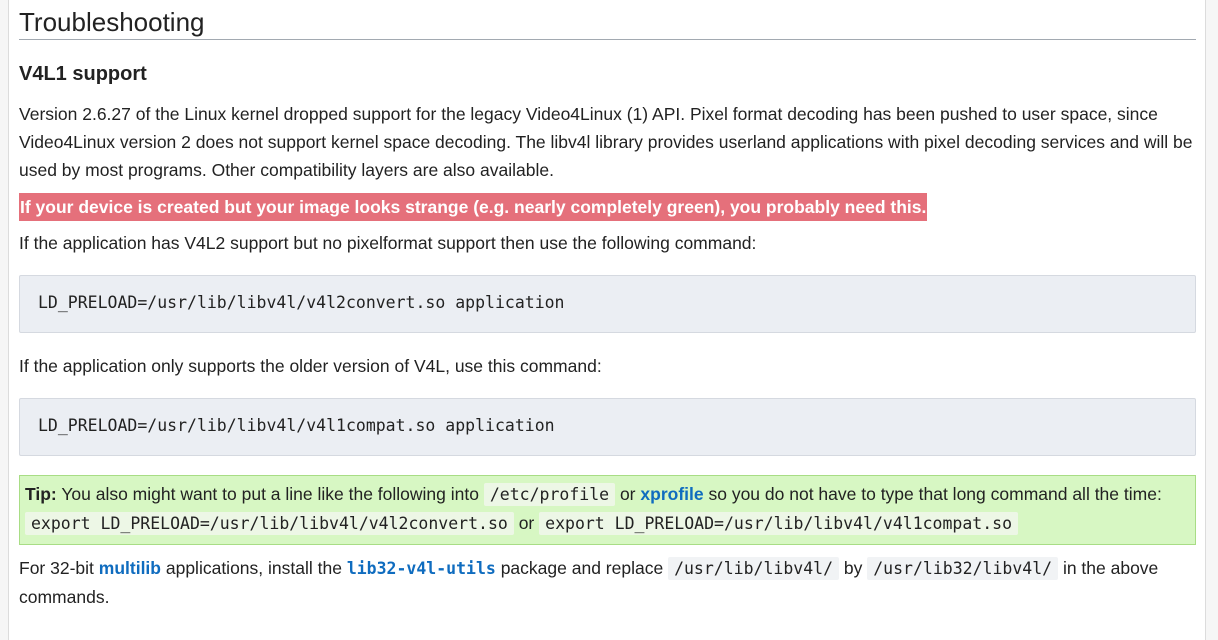 This screenshot has height=640, width=1218. I want to click on final-text-2: applications, install the, so click(253, 568).